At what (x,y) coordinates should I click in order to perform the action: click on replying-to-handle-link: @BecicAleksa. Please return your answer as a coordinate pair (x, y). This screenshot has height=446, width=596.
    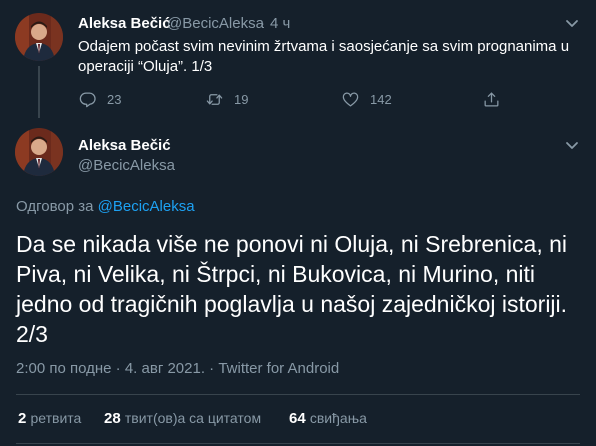
    Looking at the image, I should click on (146, 206).